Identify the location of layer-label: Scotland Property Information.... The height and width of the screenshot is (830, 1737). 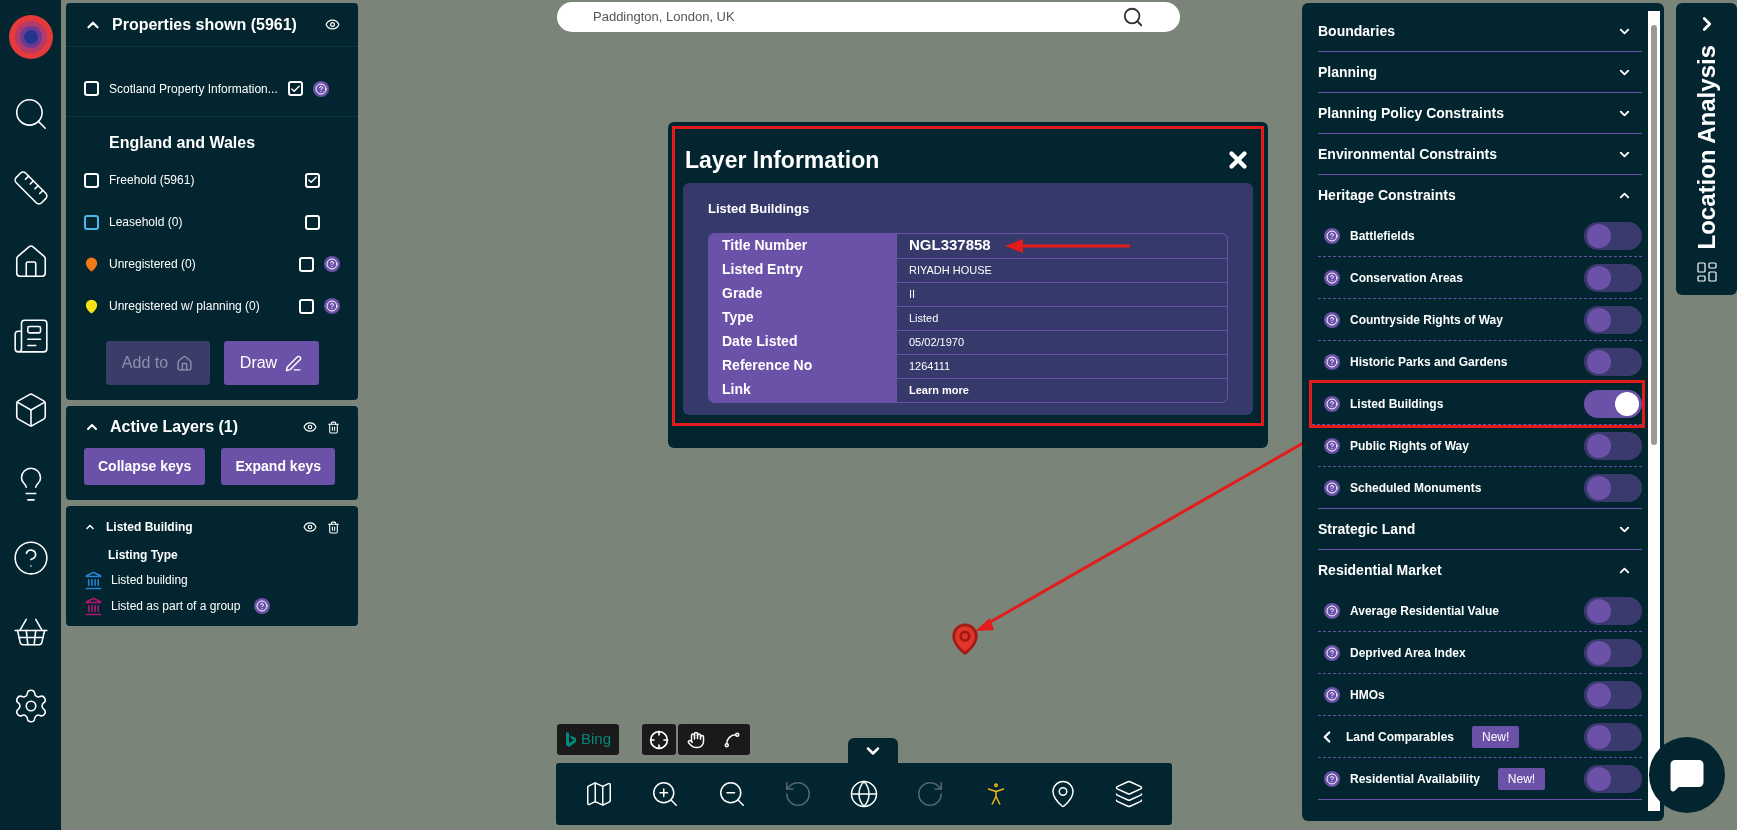
(193, 89).